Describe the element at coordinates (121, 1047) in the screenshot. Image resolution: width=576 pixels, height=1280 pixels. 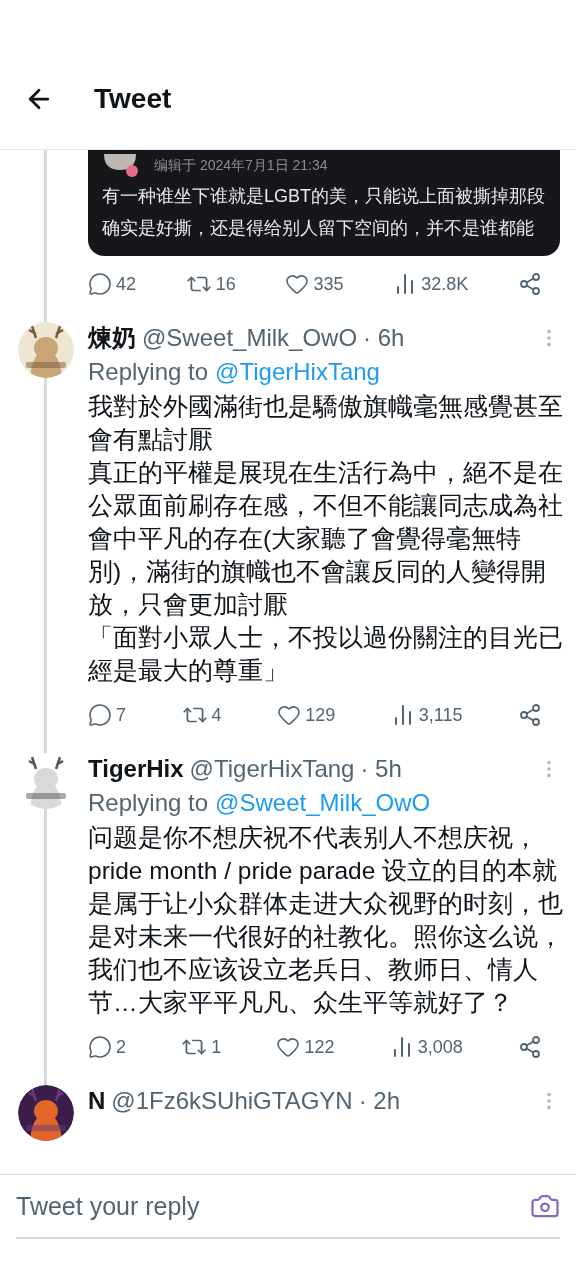
I see `reply-count: 2` at that location.